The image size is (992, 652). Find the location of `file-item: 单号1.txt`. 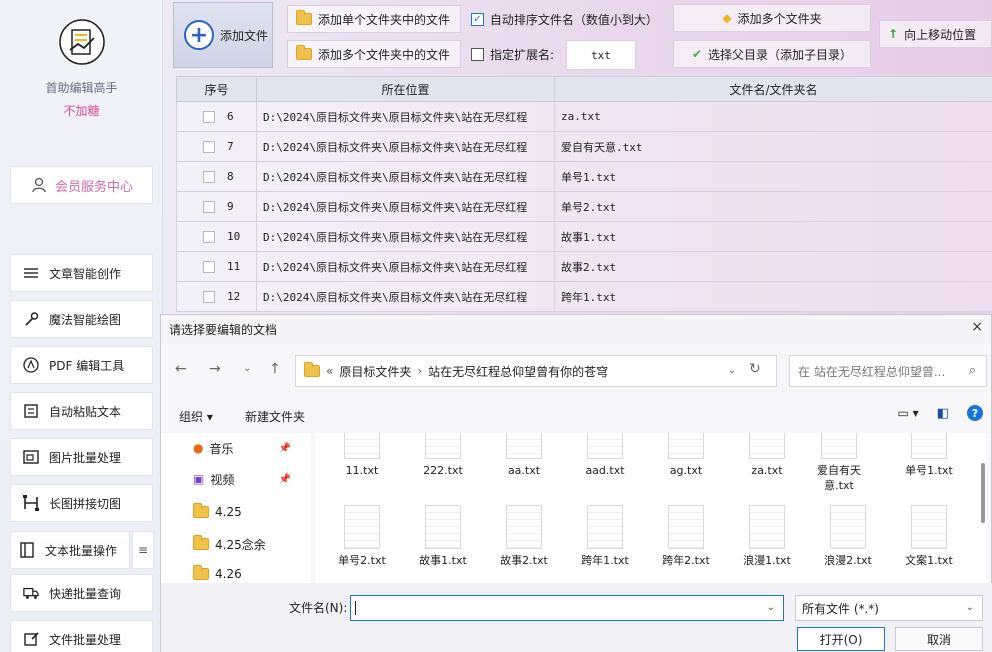

file-item: 单号1.txt is located at coordinates (929, 455).